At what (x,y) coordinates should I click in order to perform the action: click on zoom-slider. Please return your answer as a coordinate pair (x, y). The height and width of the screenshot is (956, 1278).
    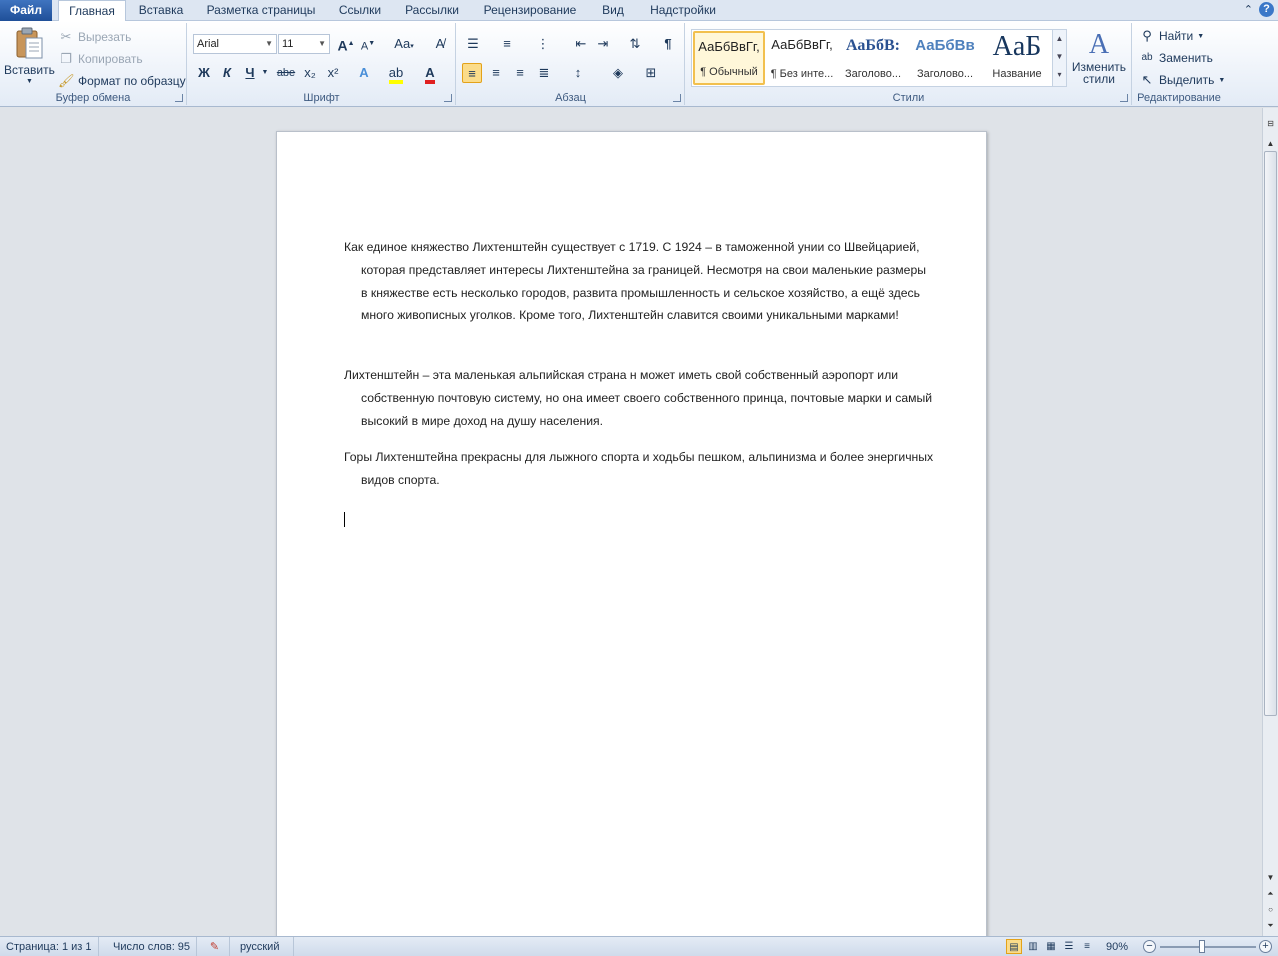
    Looking at the image, I should click on (1208, 947).